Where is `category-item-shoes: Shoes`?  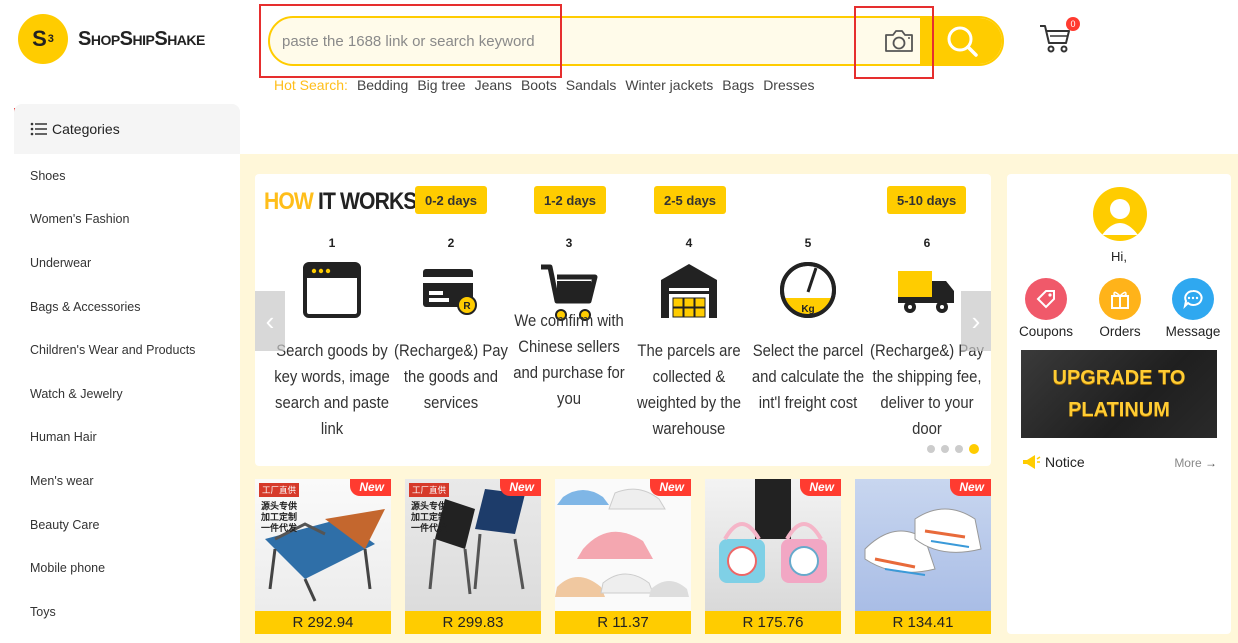 category-item-shoes: Shoes is located at coordinates (127, 176).